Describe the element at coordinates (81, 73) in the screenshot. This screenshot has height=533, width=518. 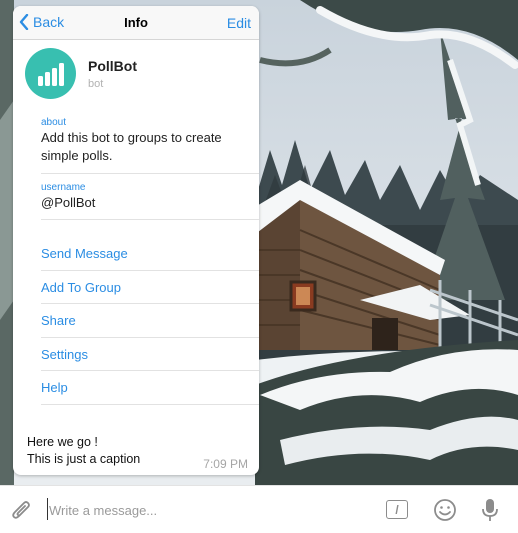
I see `profile-header: PollBot bot` at that location.